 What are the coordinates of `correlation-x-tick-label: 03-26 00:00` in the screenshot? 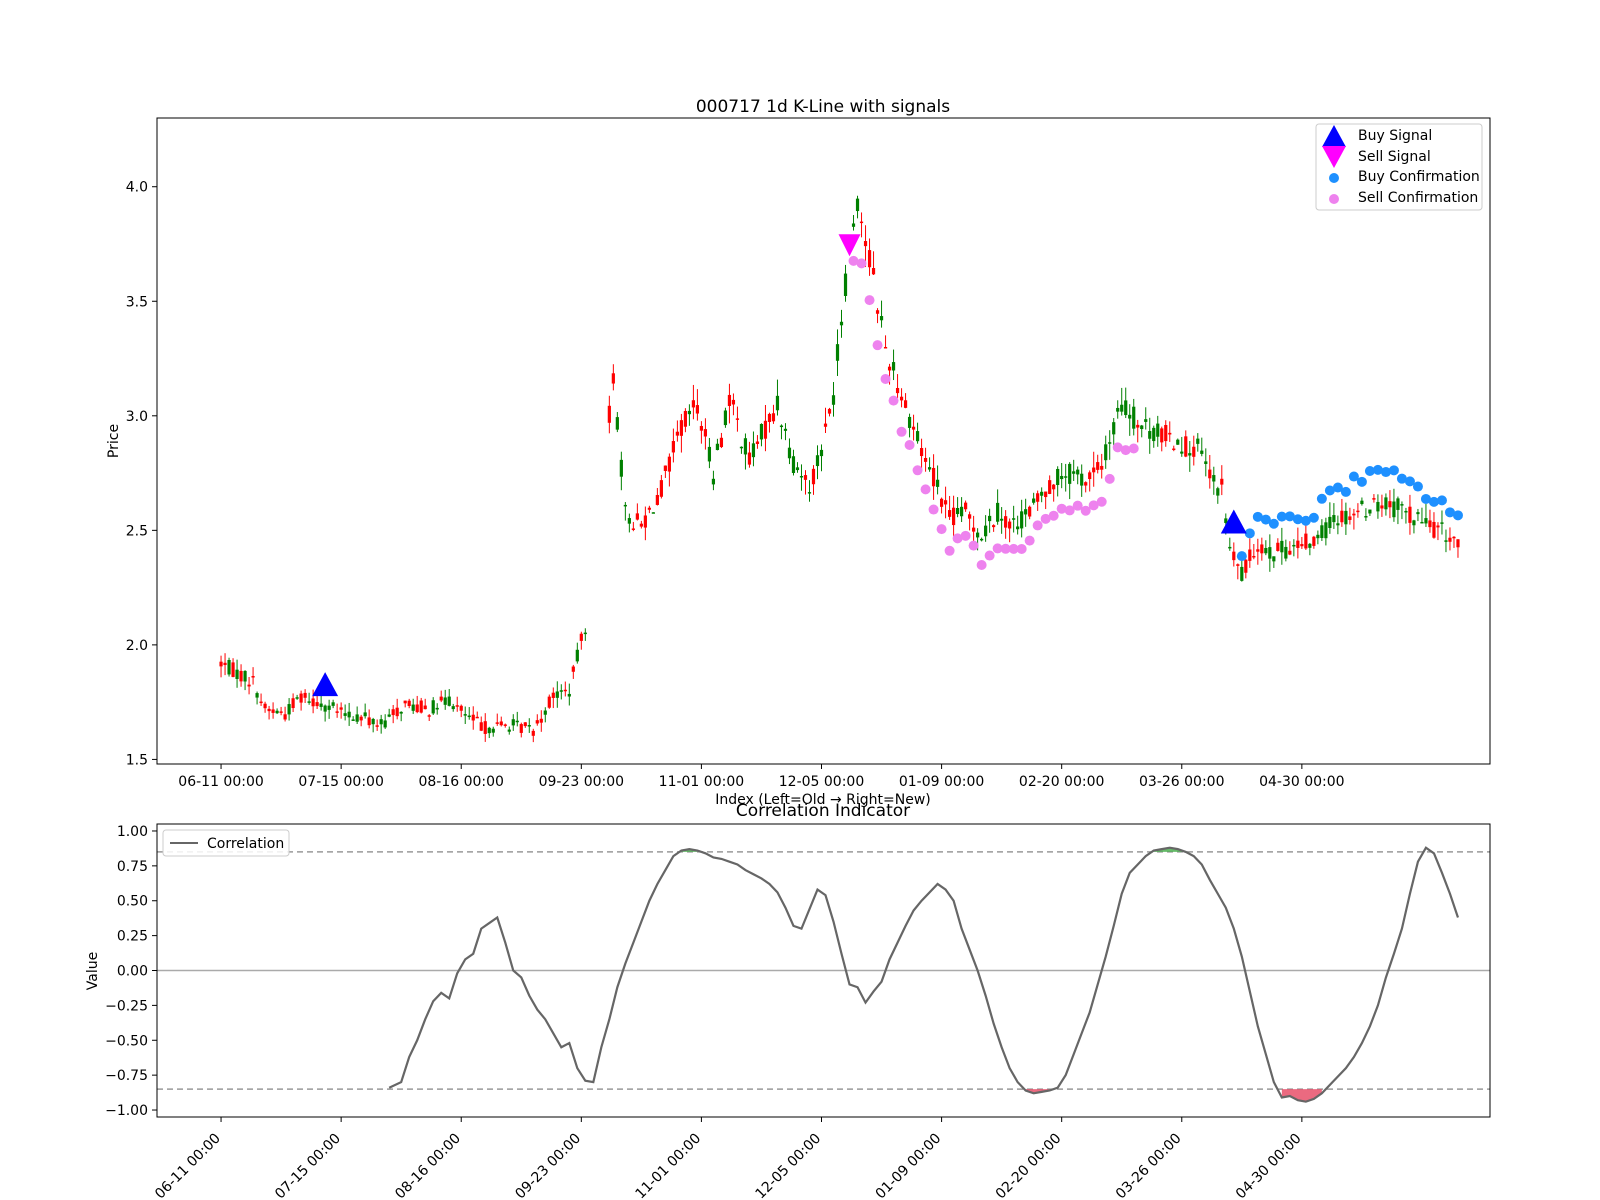 It's located at (1149, 1165).